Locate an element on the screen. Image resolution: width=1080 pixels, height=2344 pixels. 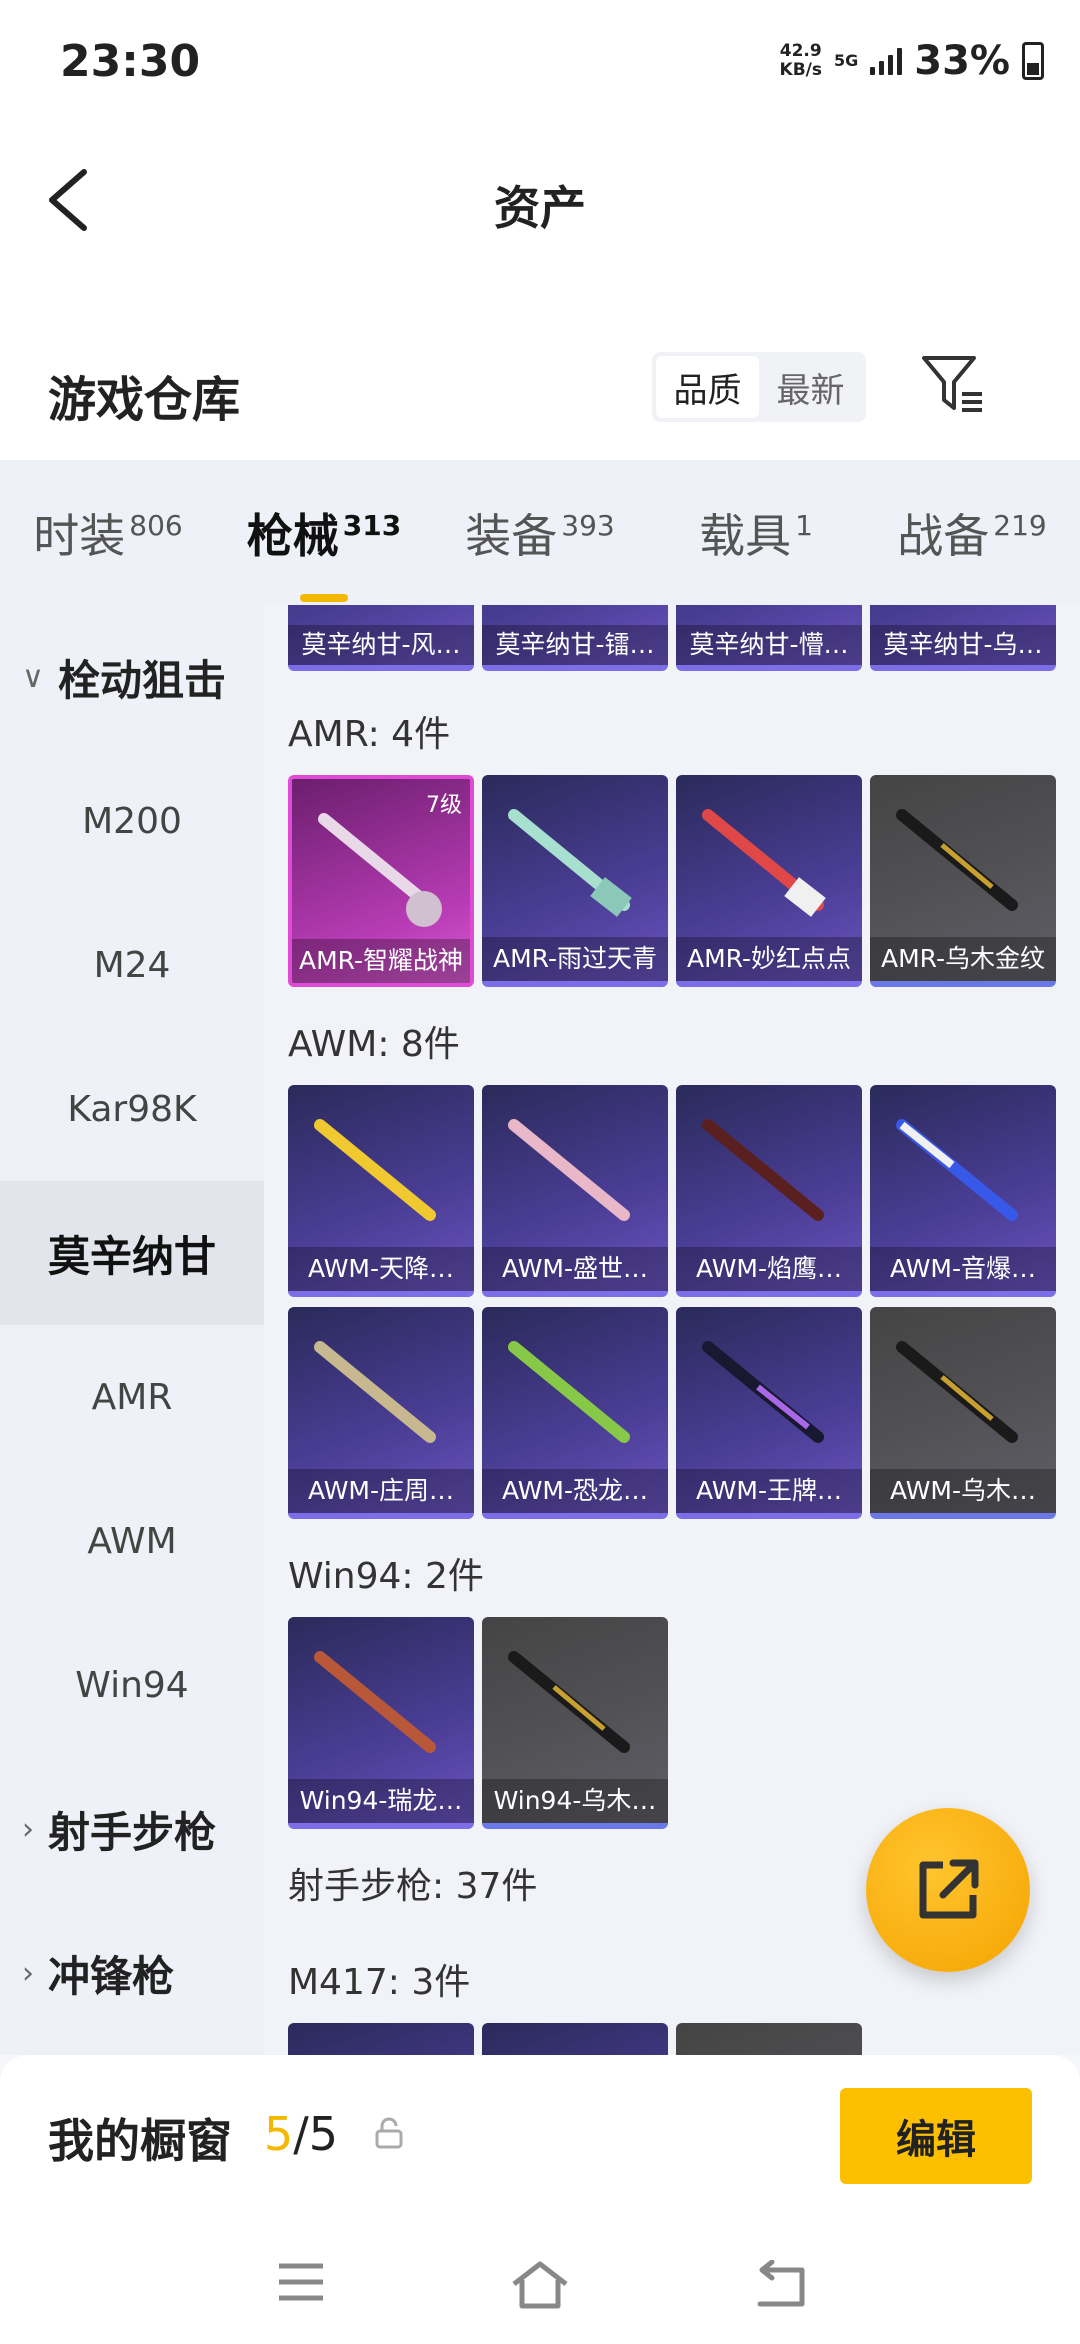
nav-bar: 资产 is located at coordinates (540, 200).